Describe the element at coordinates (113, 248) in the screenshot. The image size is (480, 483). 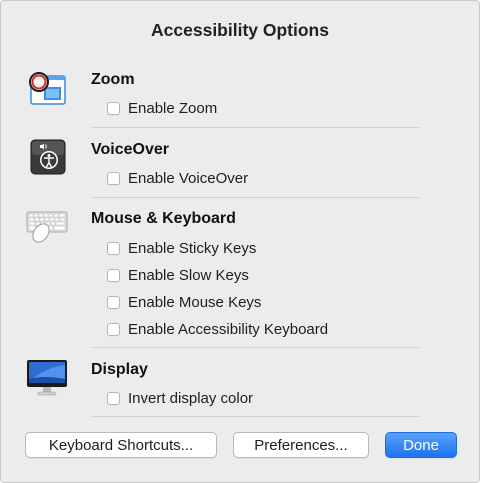
I see `enable-sticky-keys-checkbox` at that location.